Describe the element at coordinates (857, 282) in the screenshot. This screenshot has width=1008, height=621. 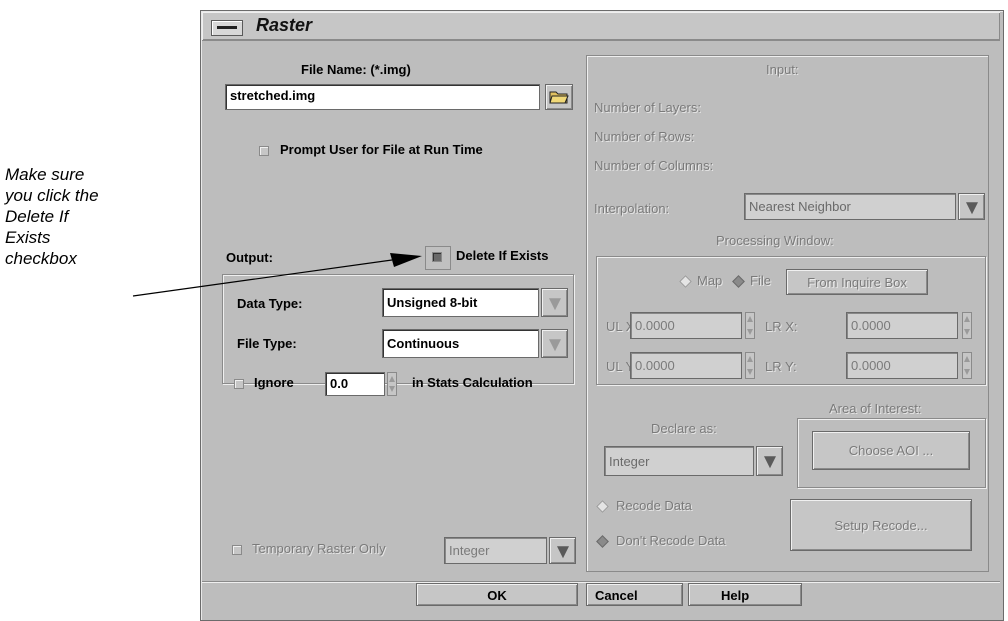
I see `from-inquire-box-button: From Inquire Box` at that location.